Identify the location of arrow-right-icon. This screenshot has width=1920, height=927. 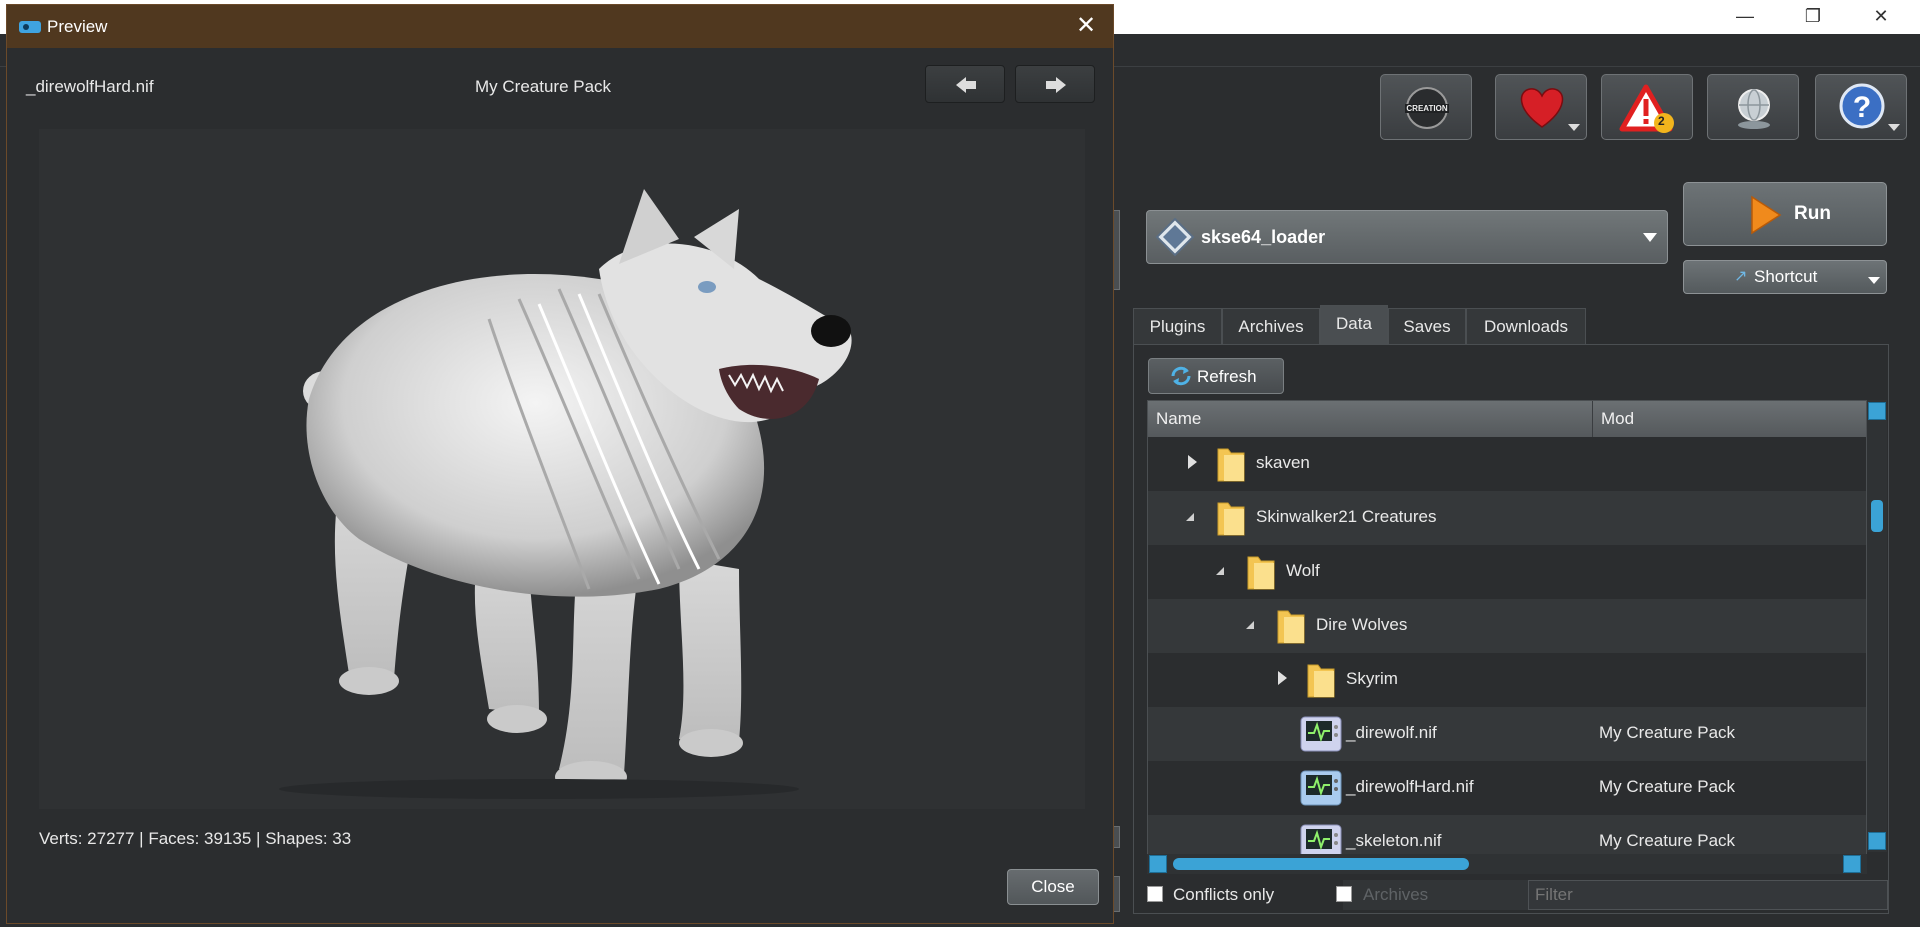
(1056, 85).